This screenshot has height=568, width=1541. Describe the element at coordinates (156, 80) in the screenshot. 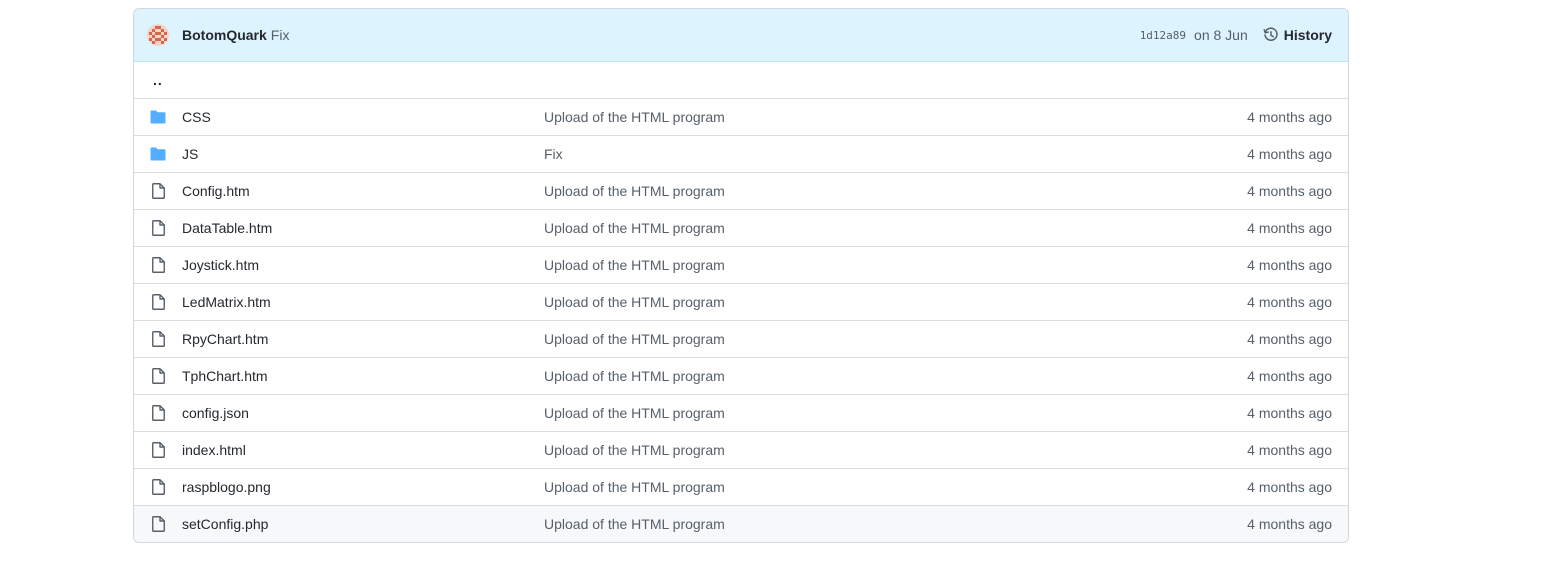

I see `parent-directory-link: ..` at that location.